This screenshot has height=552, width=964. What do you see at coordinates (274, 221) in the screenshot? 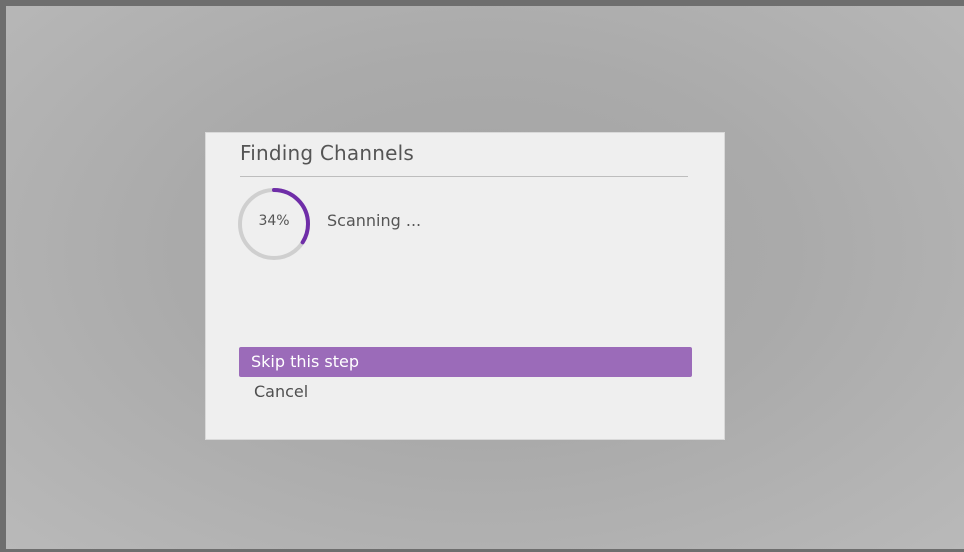
I see `progress-percent: 34%` at bounding box center [274, 221].